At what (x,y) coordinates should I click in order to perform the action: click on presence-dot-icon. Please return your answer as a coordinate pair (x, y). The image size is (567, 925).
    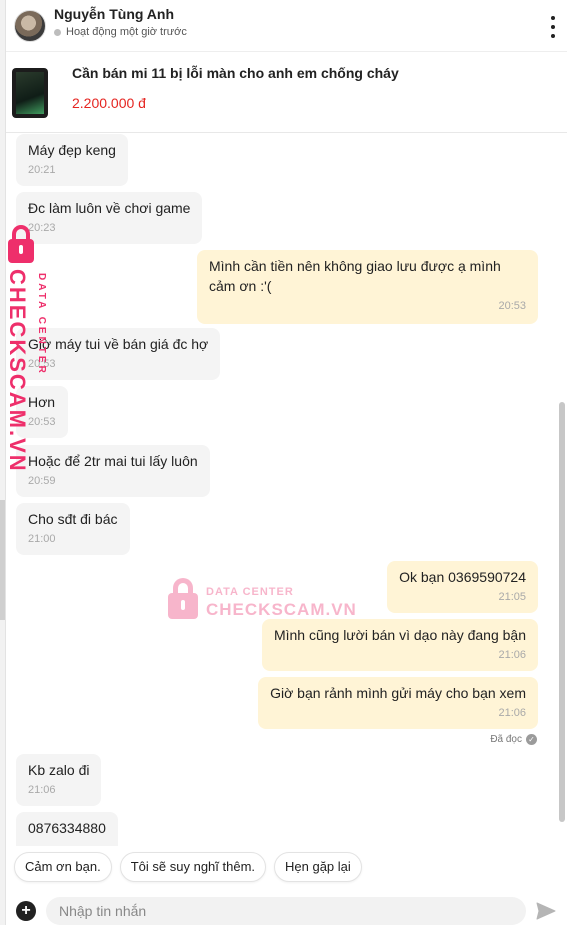
    Looking at the image, I should click on (57, 32).